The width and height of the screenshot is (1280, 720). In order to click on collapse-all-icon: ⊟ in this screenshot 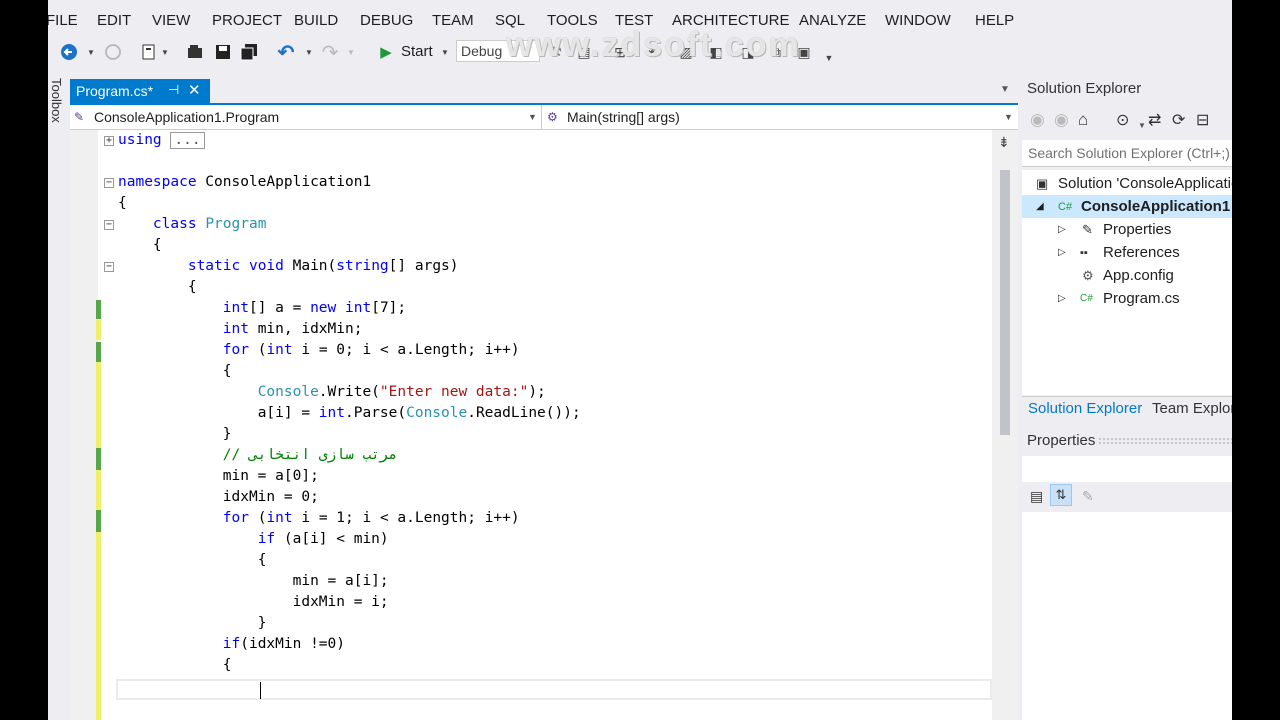, I will do `click(1202, 120)`.